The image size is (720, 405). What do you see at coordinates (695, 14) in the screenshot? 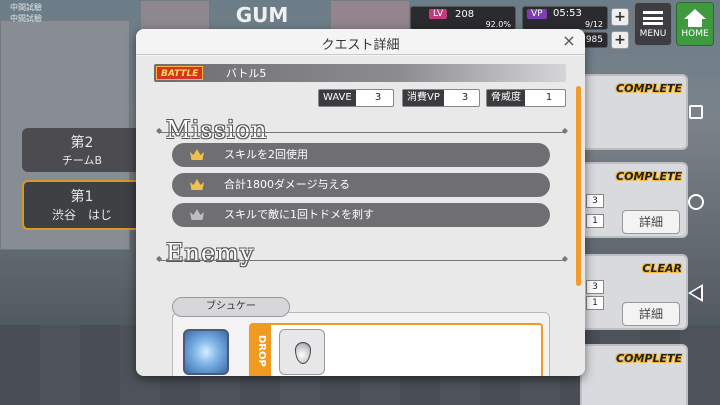
I see `home-icon` at bounding box center [695, 14].